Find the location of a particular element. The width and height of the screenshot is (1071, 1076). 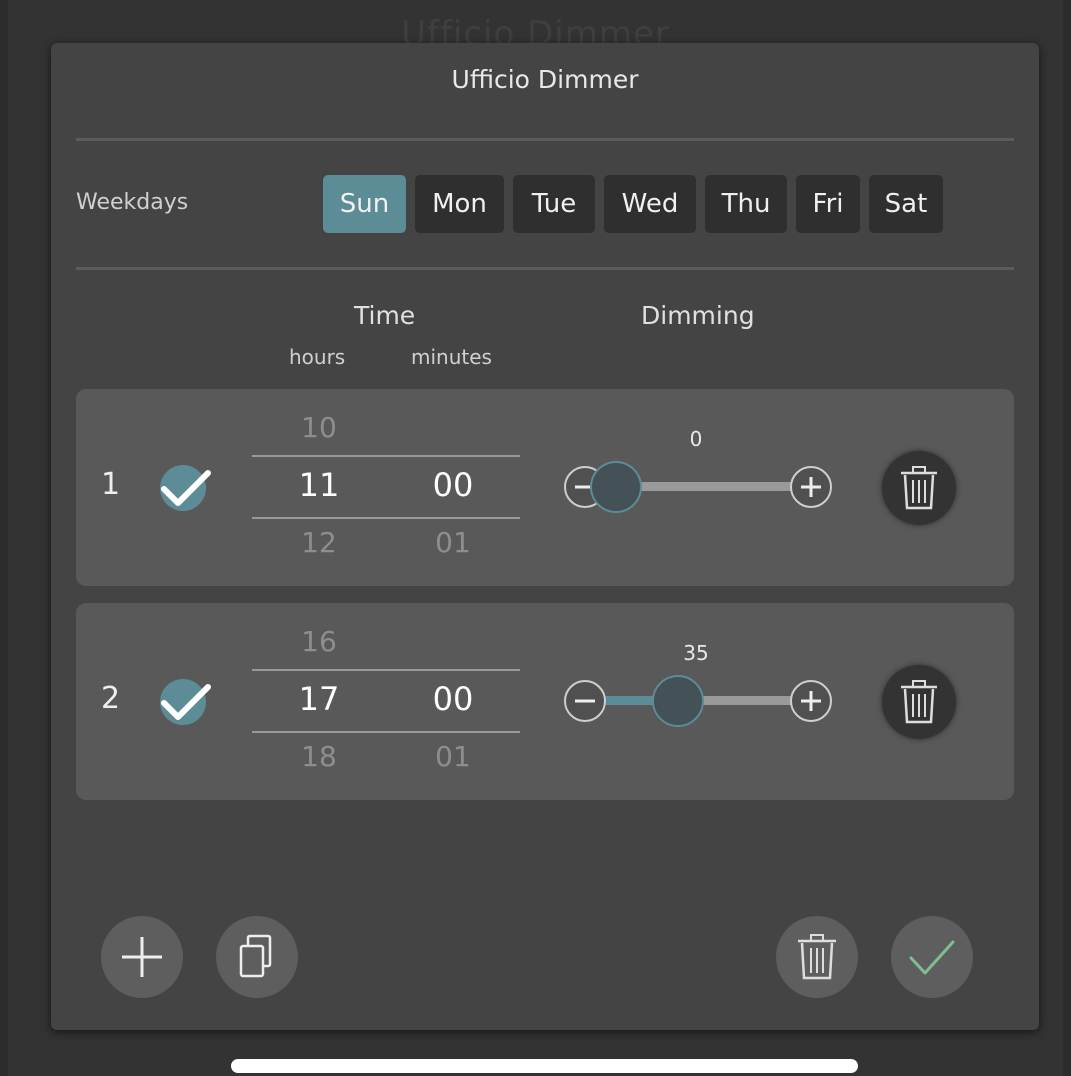

dimming-slider: 0 is located at coordinates (699, 470).